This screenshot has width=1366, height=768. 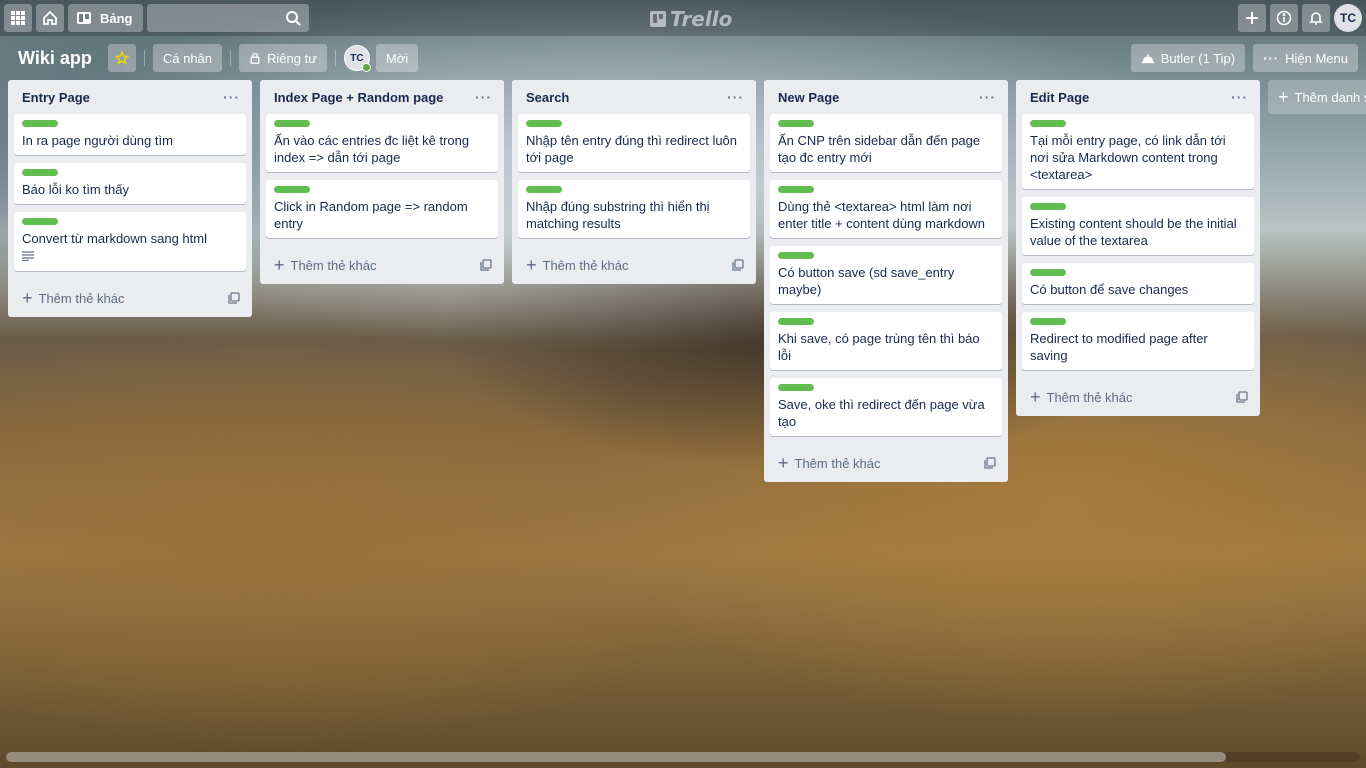 I want to click on list-title: New Page, so click(x=808, y=97).